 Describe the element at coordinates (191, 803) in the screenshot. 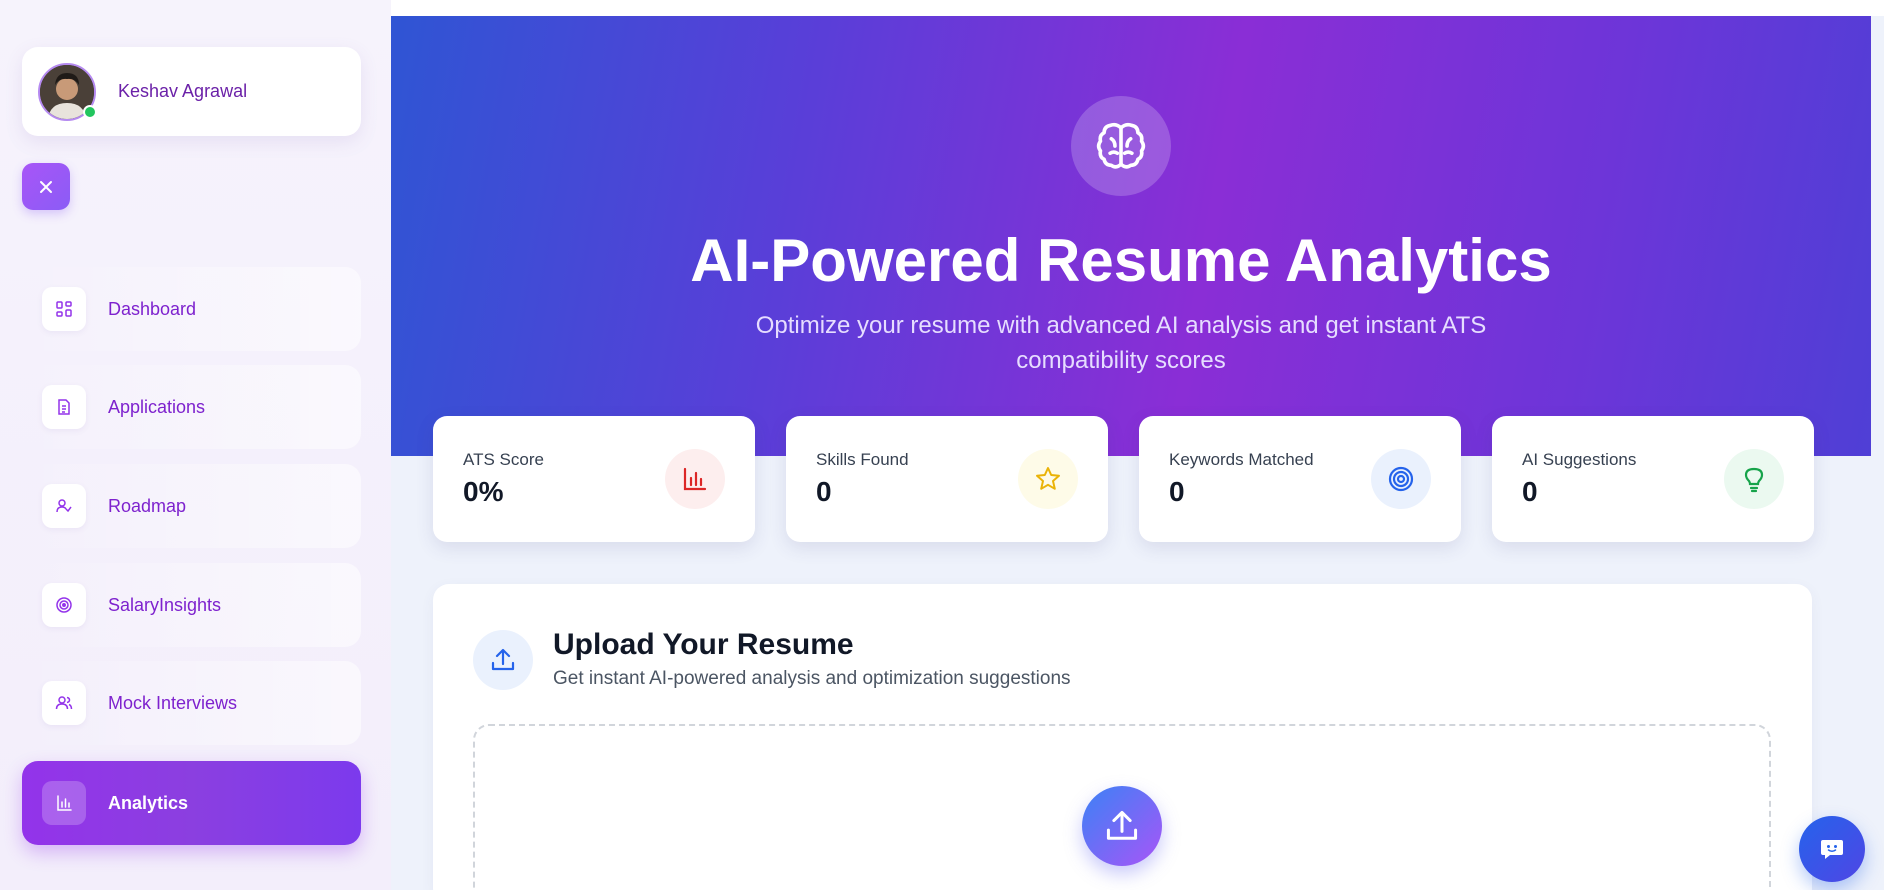

I see `sidebar-item-analytics: Analytics` at that location.